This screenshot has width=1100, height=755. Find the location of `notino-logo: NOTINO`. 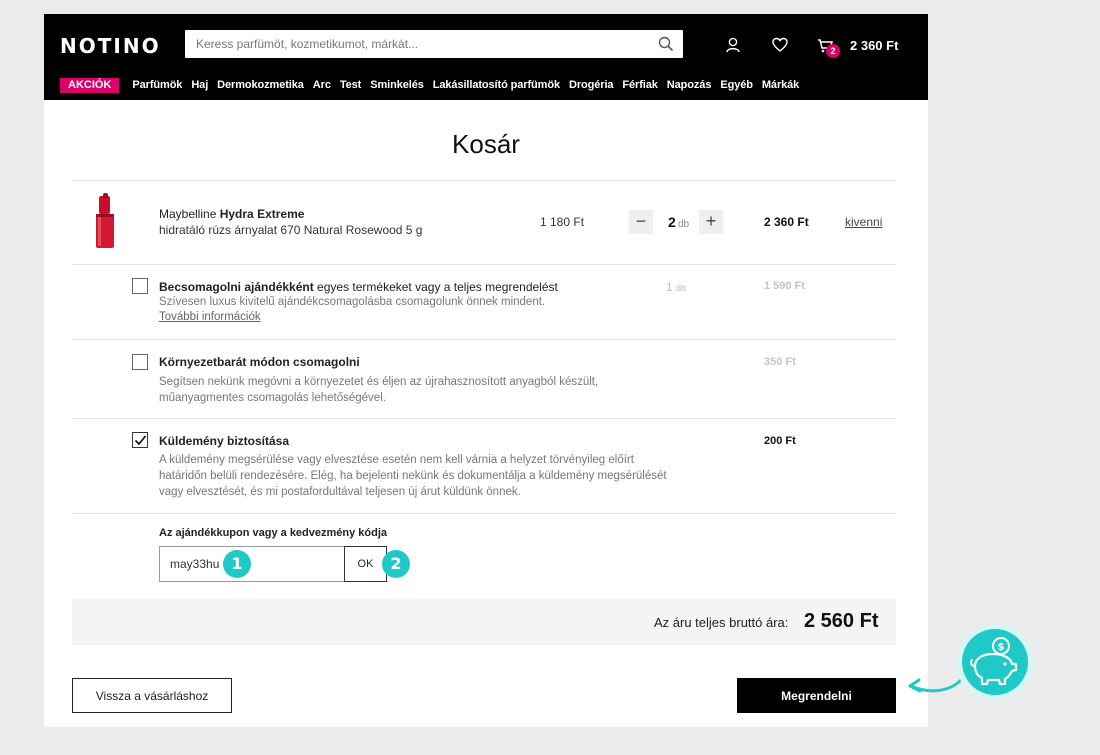

notino-logo: NOTINO is located at coordinates (110, 46).